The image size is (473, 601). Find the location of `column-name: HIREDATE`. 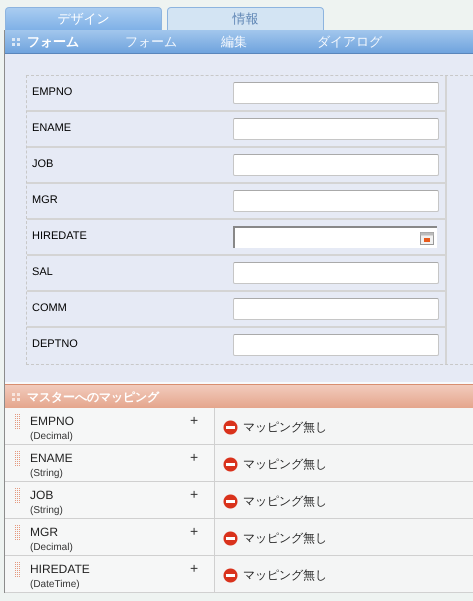

column-name: HIREDATE is located at coordinates (60, 569).